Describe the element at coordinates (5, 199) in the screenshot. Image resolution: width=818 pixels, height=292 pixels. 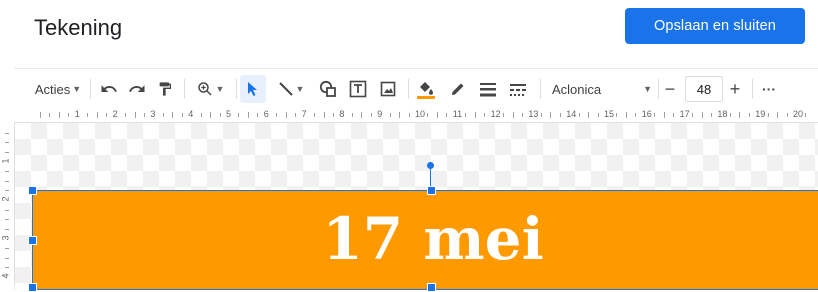
I see `ruler-number: 2` at that location.